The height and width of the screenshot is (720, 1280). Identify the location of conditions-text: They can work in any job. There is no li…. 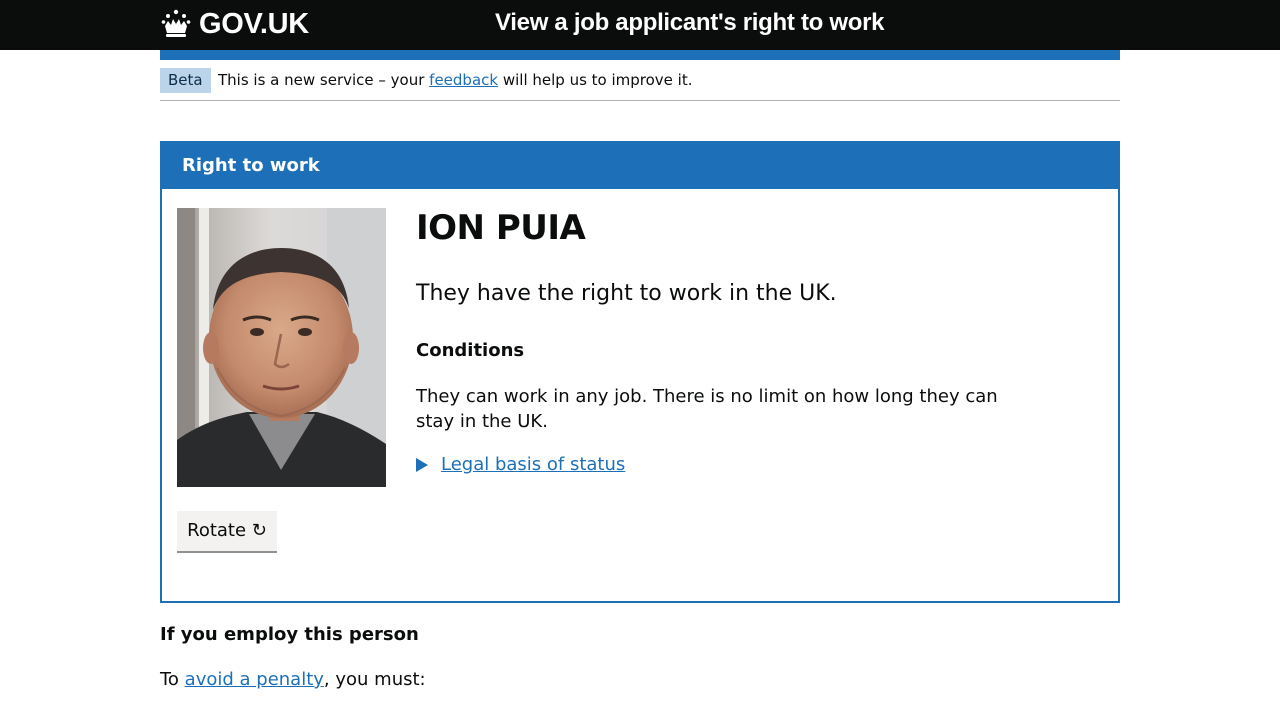
(707, 409).